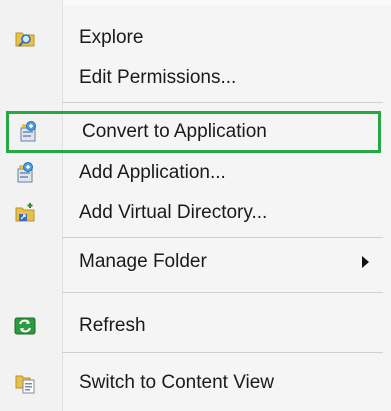 The width and height of the screenshot is (391, 411). I want to click on menu-item-refresh: Refresh, so click(195, 326).